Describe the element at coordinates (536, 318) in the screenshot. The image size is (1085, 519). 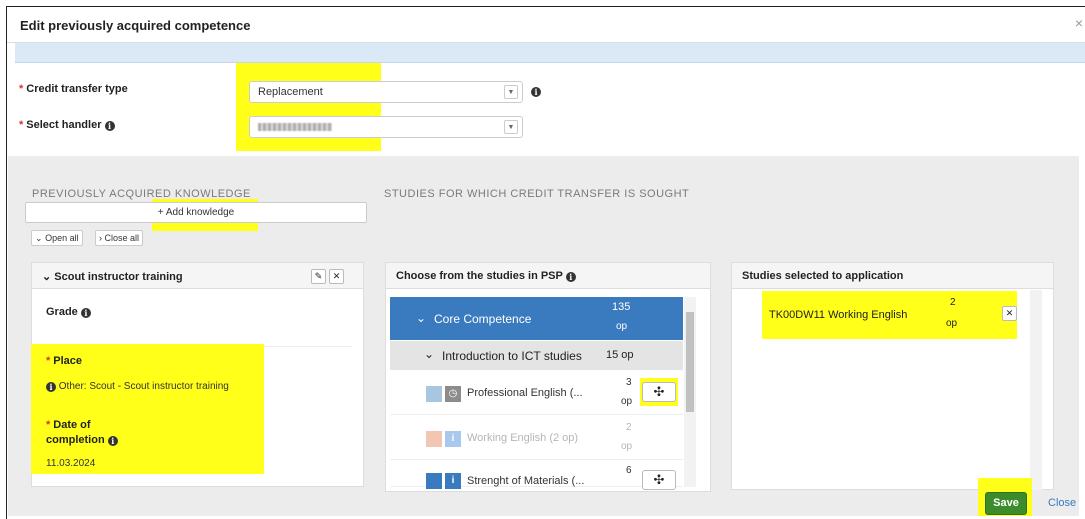
I see `core-competence-row: ⌄ Core Competence 135 op` at that location.